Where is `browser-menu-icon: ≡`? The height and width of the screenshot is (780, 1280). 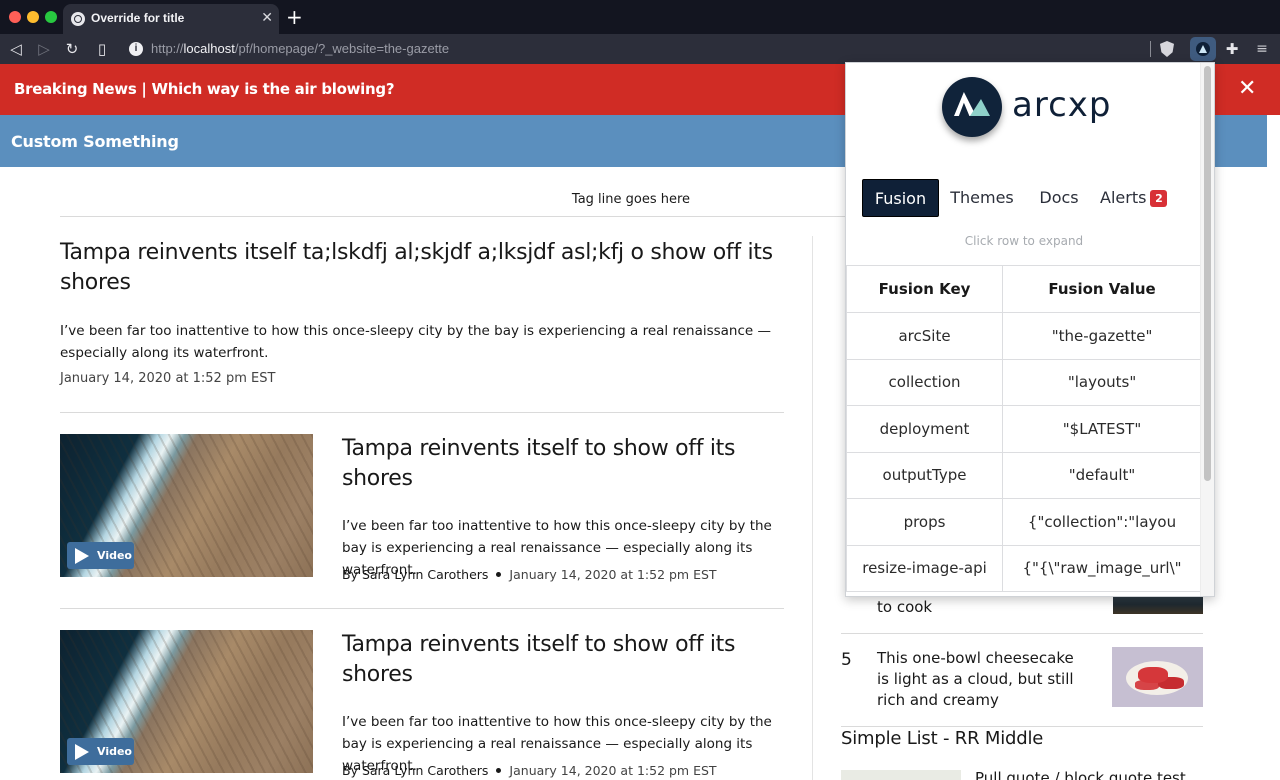 browser-menu-icon: ≡ is located at coordinates (1262, 49).